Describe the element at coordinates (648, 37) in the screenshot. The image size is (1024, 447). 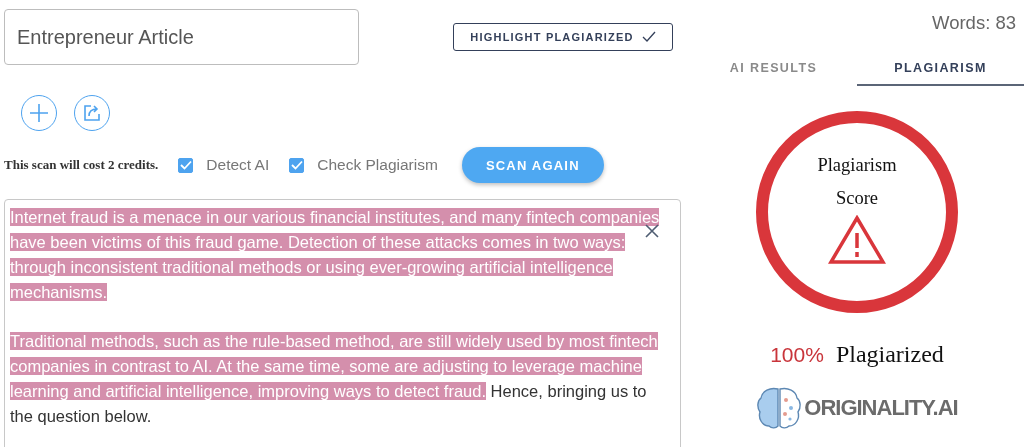
I see `check-icon` at that location.